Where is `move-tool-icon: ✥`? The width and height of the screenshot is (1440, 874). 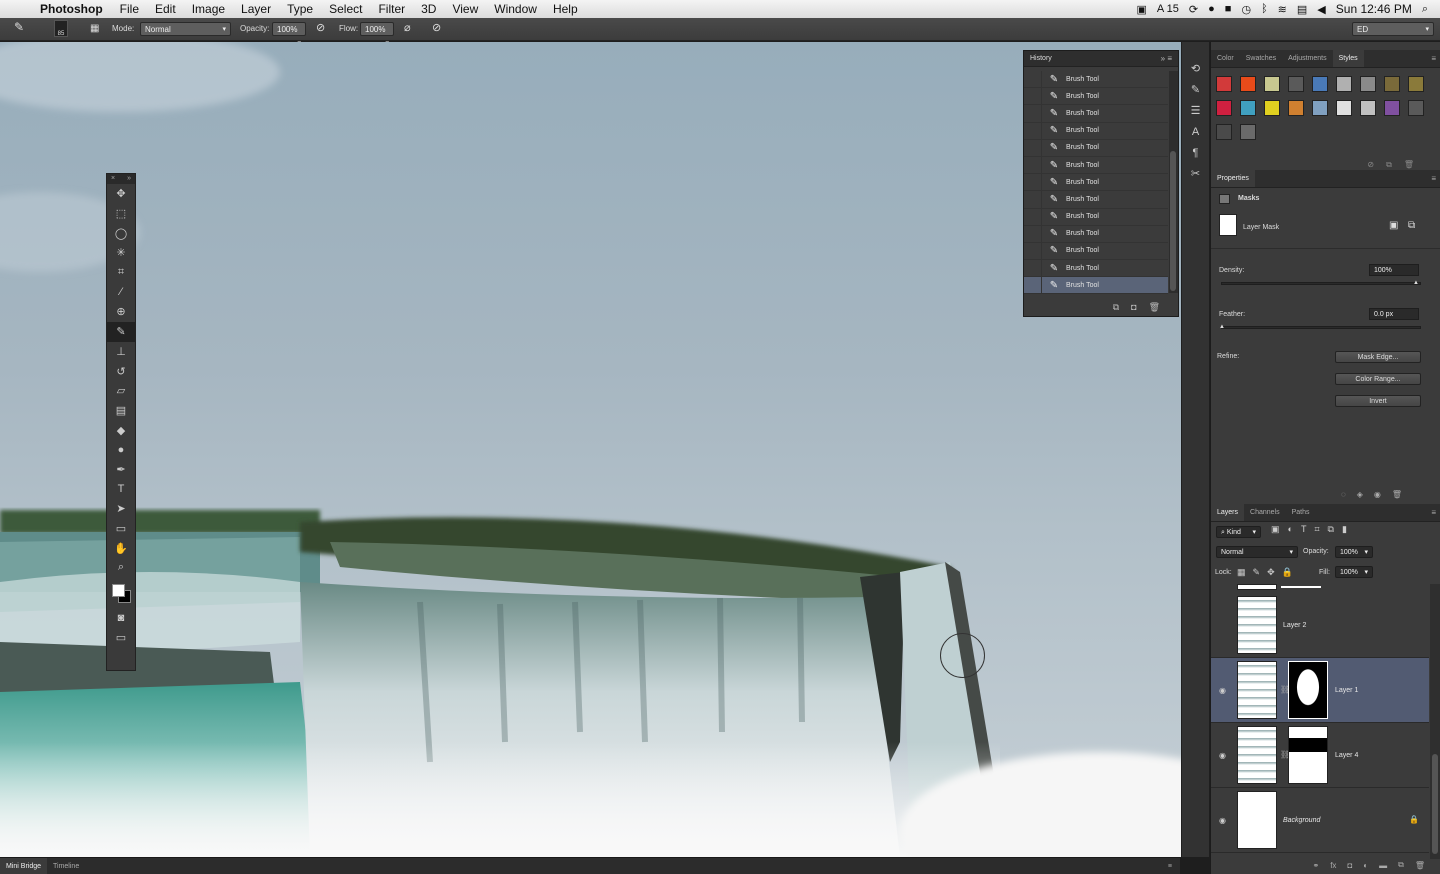
move-tool-icon: ✥ is located at coordinates (121, 194).